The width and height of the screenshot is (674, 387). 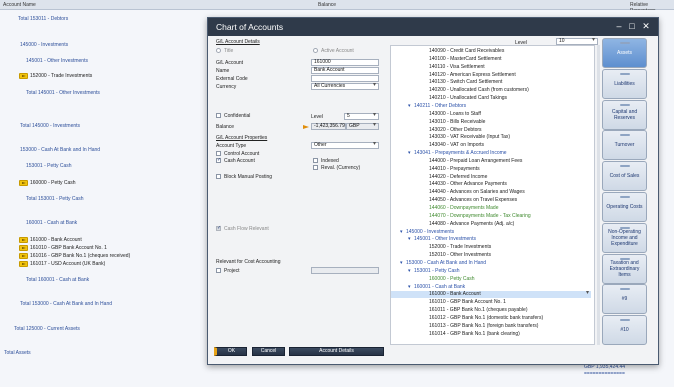 What do you see at coordinates (577, 41) in the screenshot?
I see `tree-level-select: 10` at bounding box center [577, 41].